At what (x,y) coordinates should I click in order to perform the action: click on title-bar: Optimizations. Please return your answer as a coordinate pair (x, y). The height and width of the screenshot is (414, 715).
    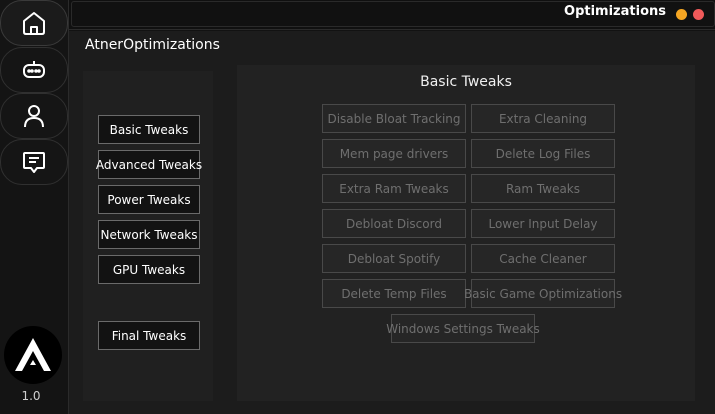
    Looking at the image, I should click on (392, 15).